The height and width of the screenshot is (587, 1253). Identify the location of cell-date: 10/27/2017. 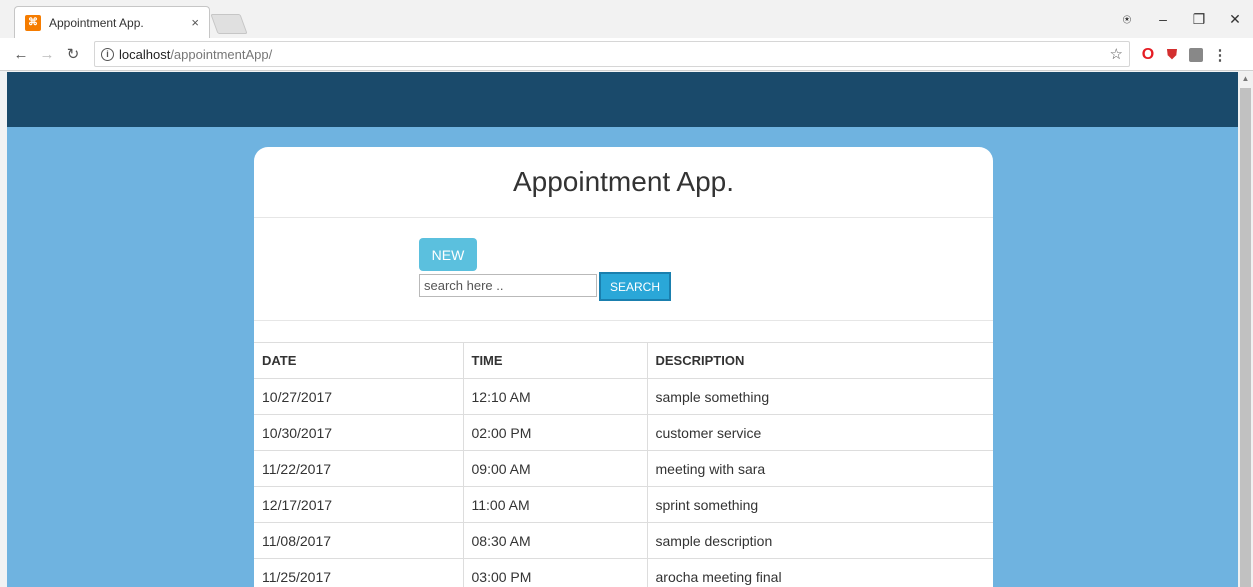
(359, 396).